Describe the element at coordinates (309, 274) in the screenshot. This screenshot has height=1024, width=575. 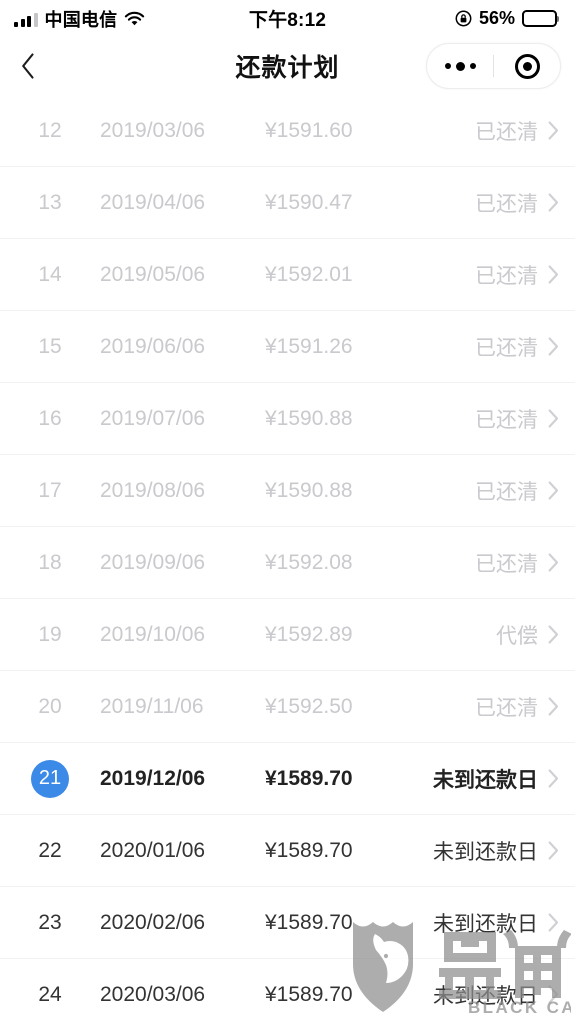
I see `row-amount-cell: ¥1592.01` at that location.